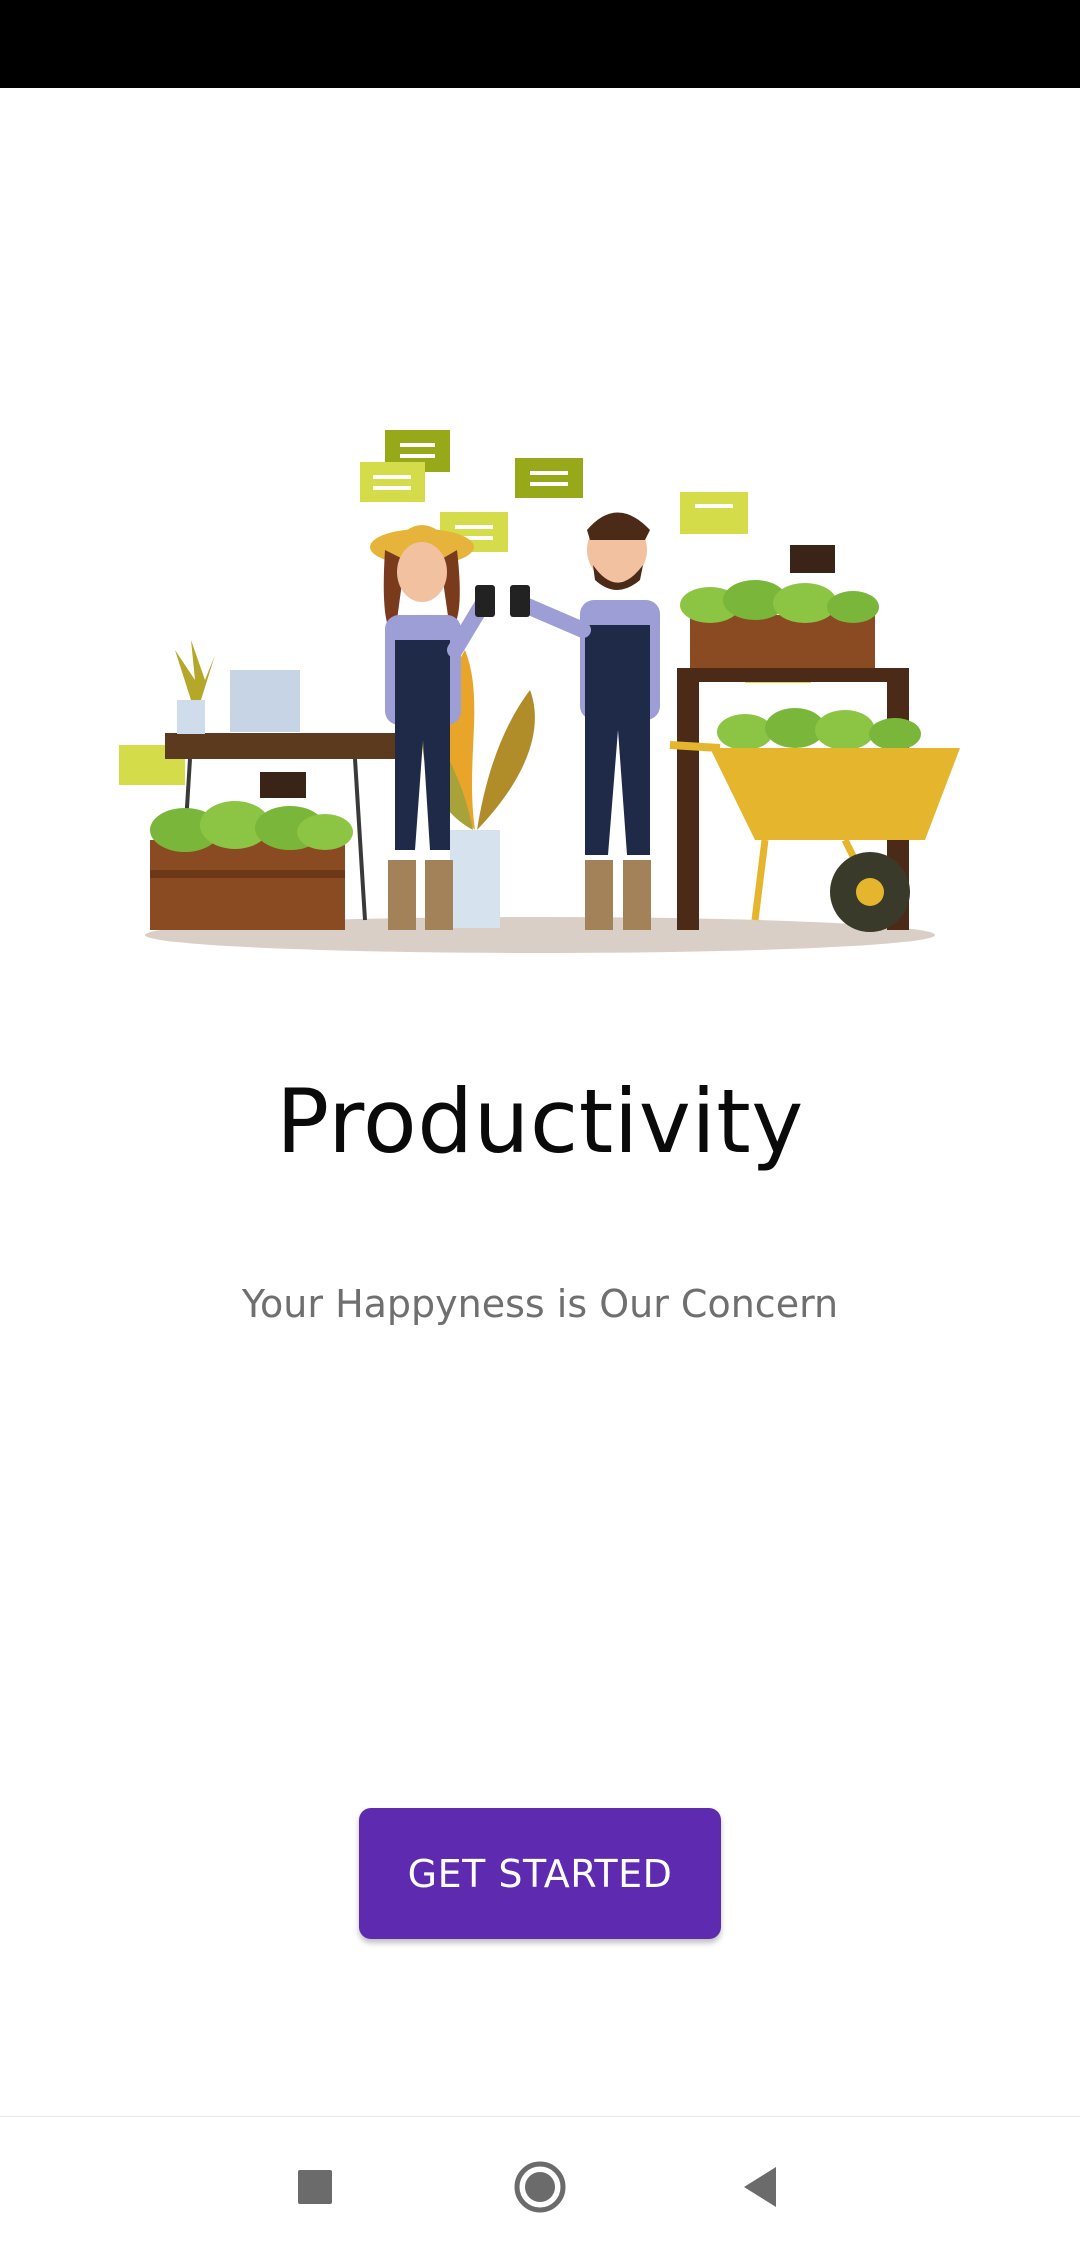 The width and height of the screenshot is (1080, 2247). What do you see at coordinates (540, 44) in the screenshot?
I see `status-bar` at bounding box center [540, 44].